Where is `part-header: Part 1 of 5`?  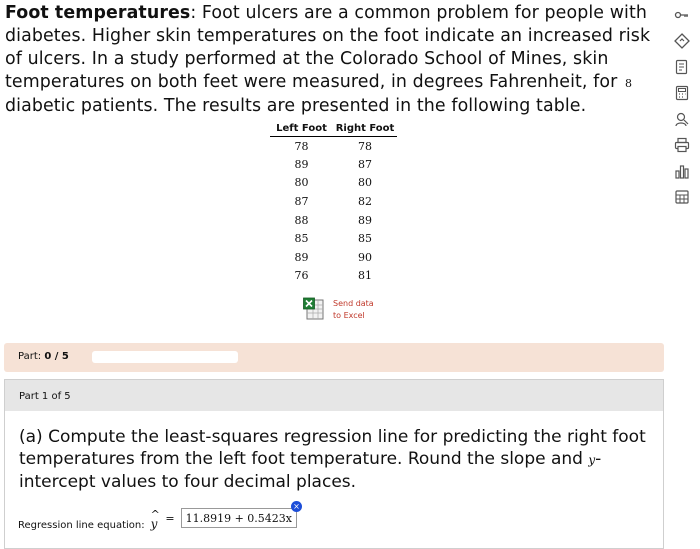
part-header: Part 1 of 5 is located at coordinates (334, 395).